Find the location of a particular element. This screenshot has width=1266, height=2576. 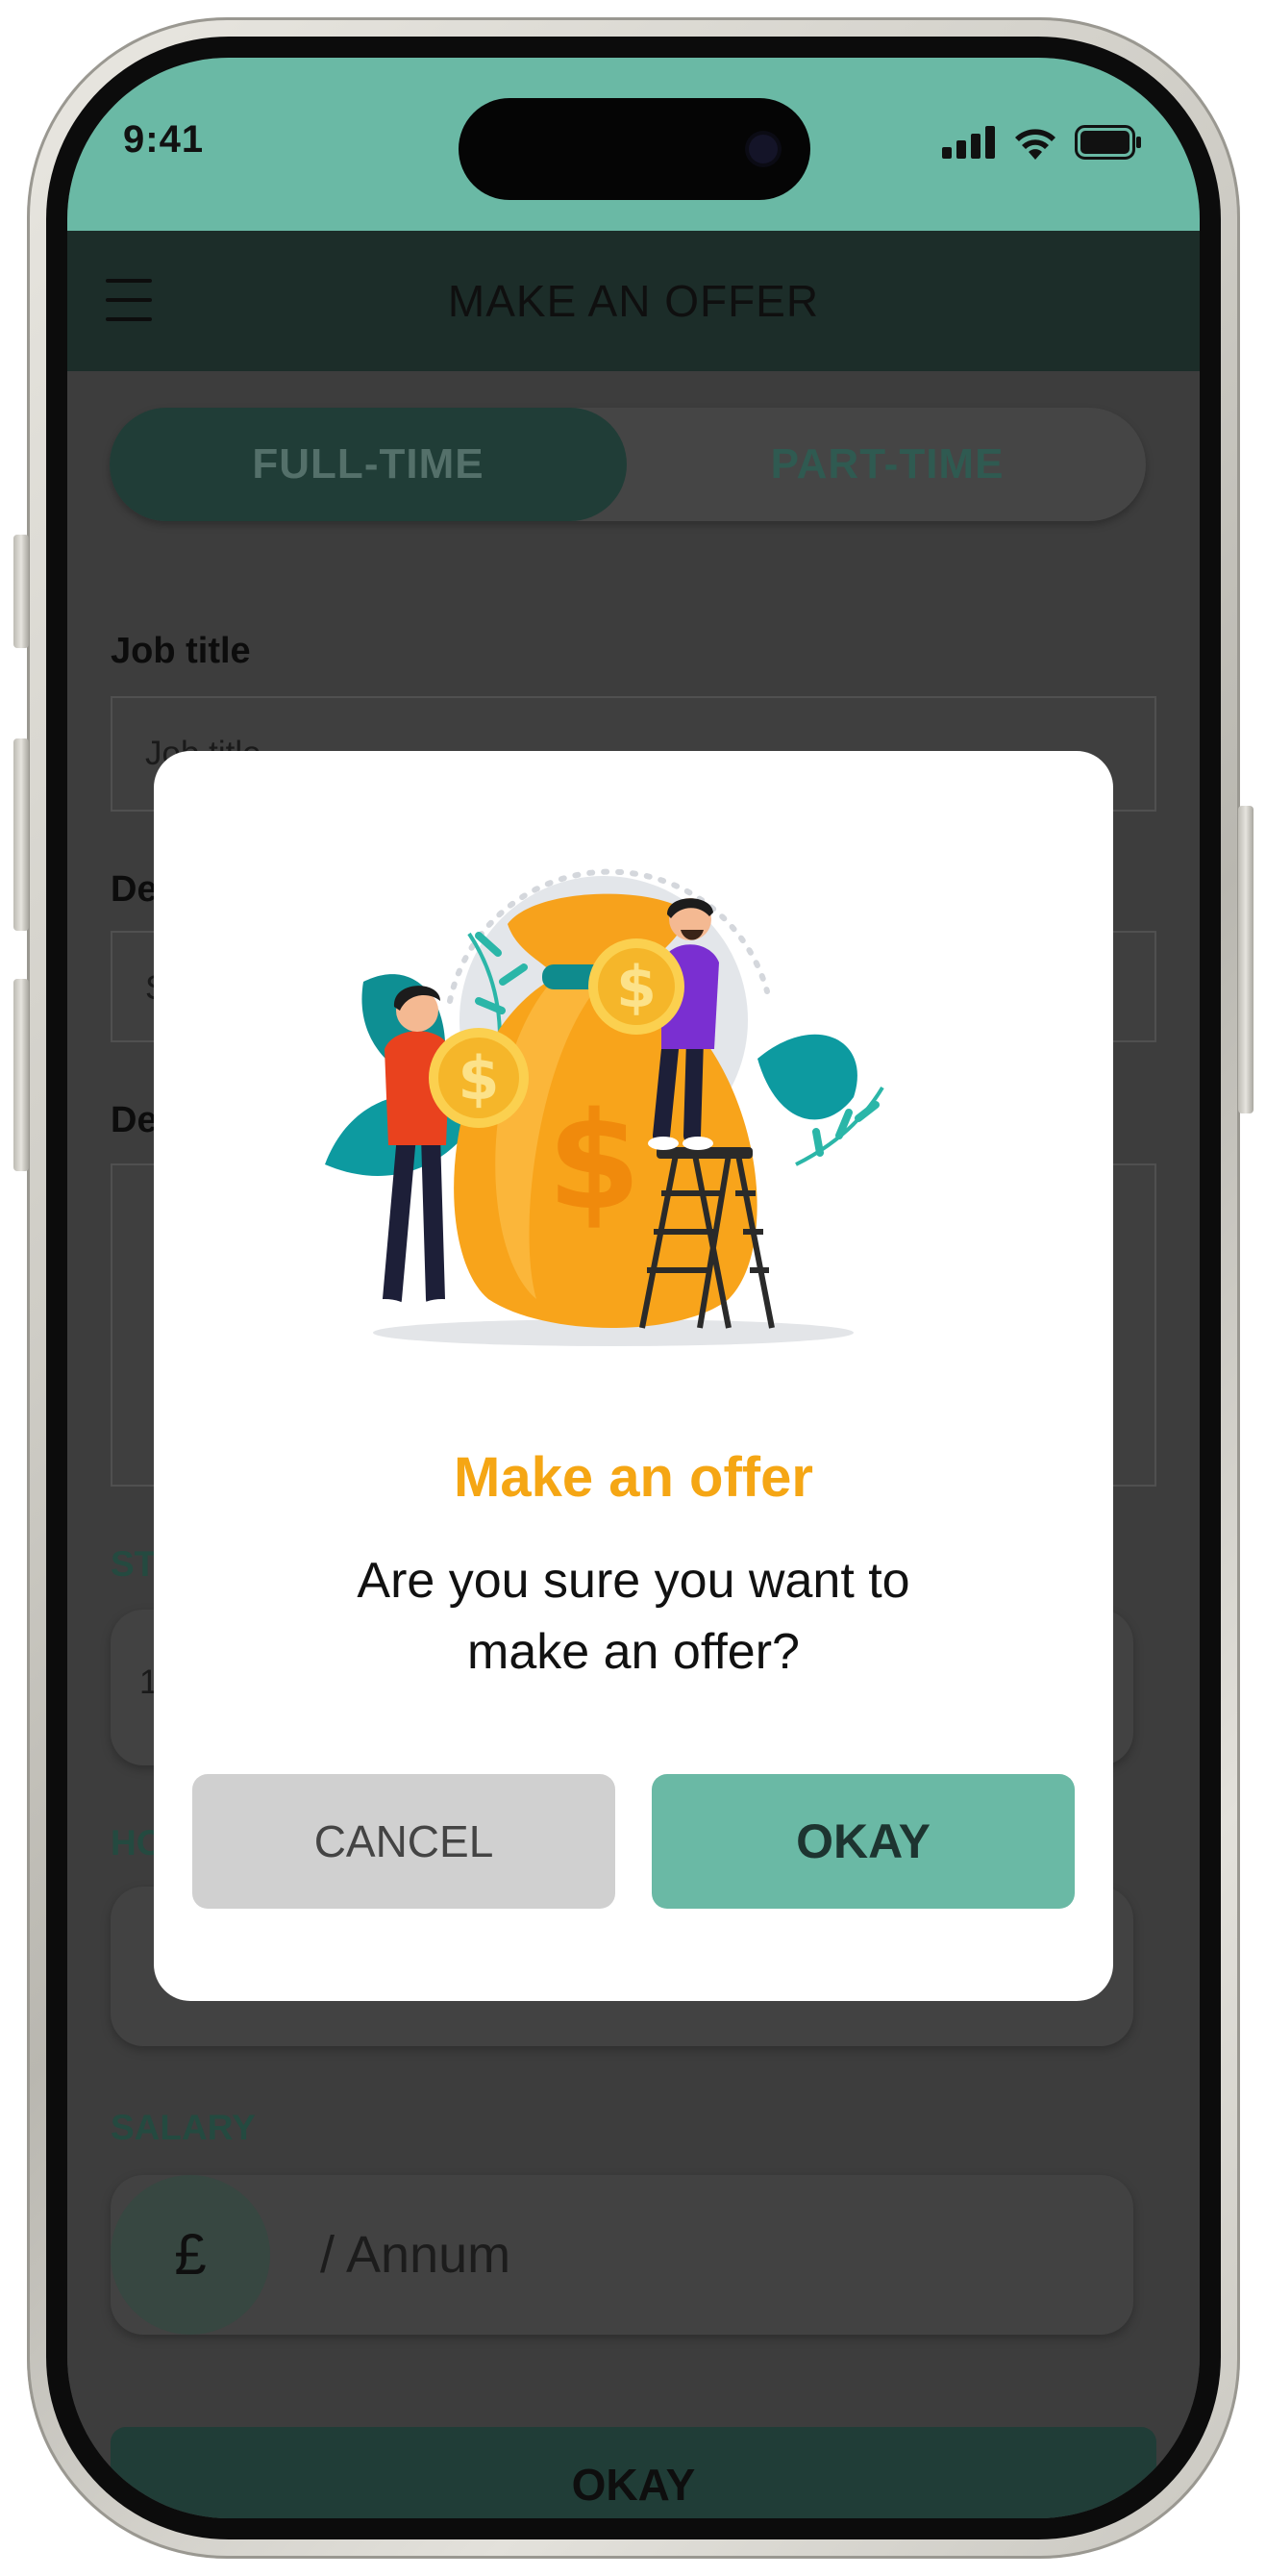

money-bag-illustration: $ $ $ is located at coordinates (604, 1107).